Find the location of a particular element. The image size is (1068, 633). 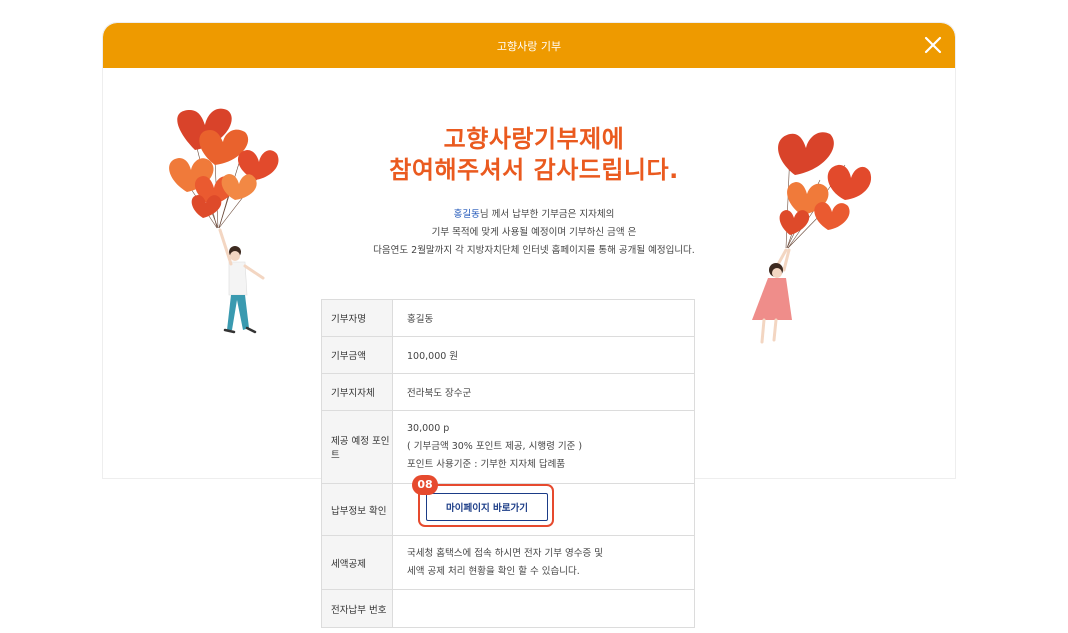

headline-line-2: 참여해주셔서 감사드립니다. is located at coordinates (534, 170).